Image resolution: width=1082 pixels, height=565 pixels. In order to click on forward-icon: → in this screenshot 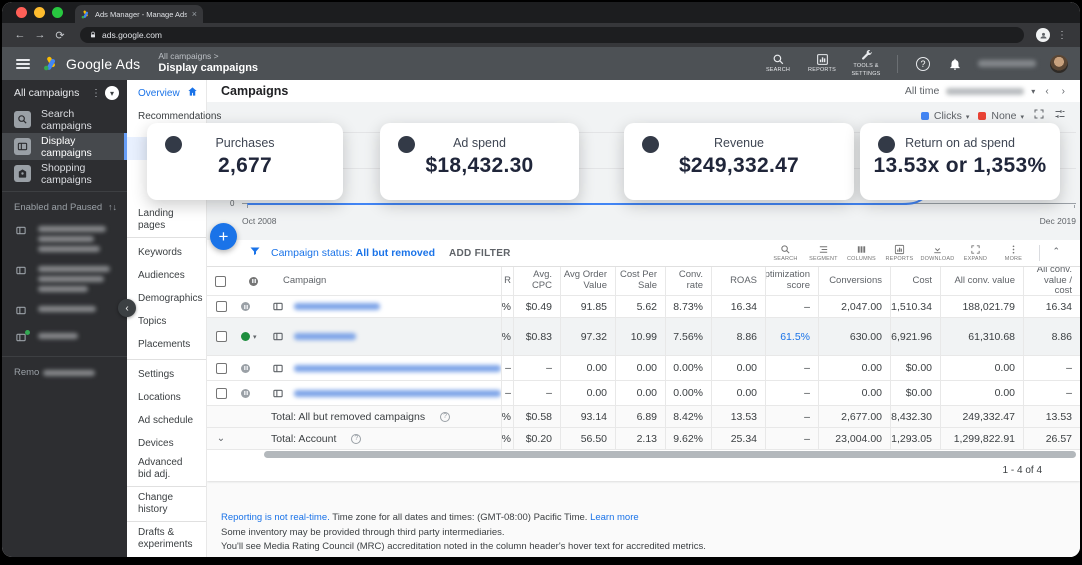, I will do `click(40, 35)`.